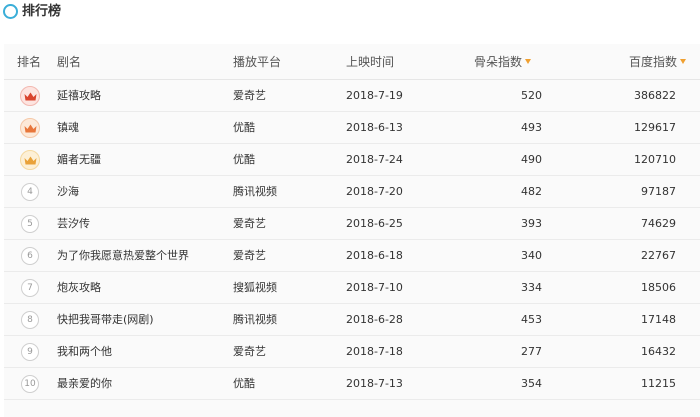  Describe the element at coordinates (498, 62) in the screenshot. I see `column-header-maoyan-label: 骨朵指数` at that location.